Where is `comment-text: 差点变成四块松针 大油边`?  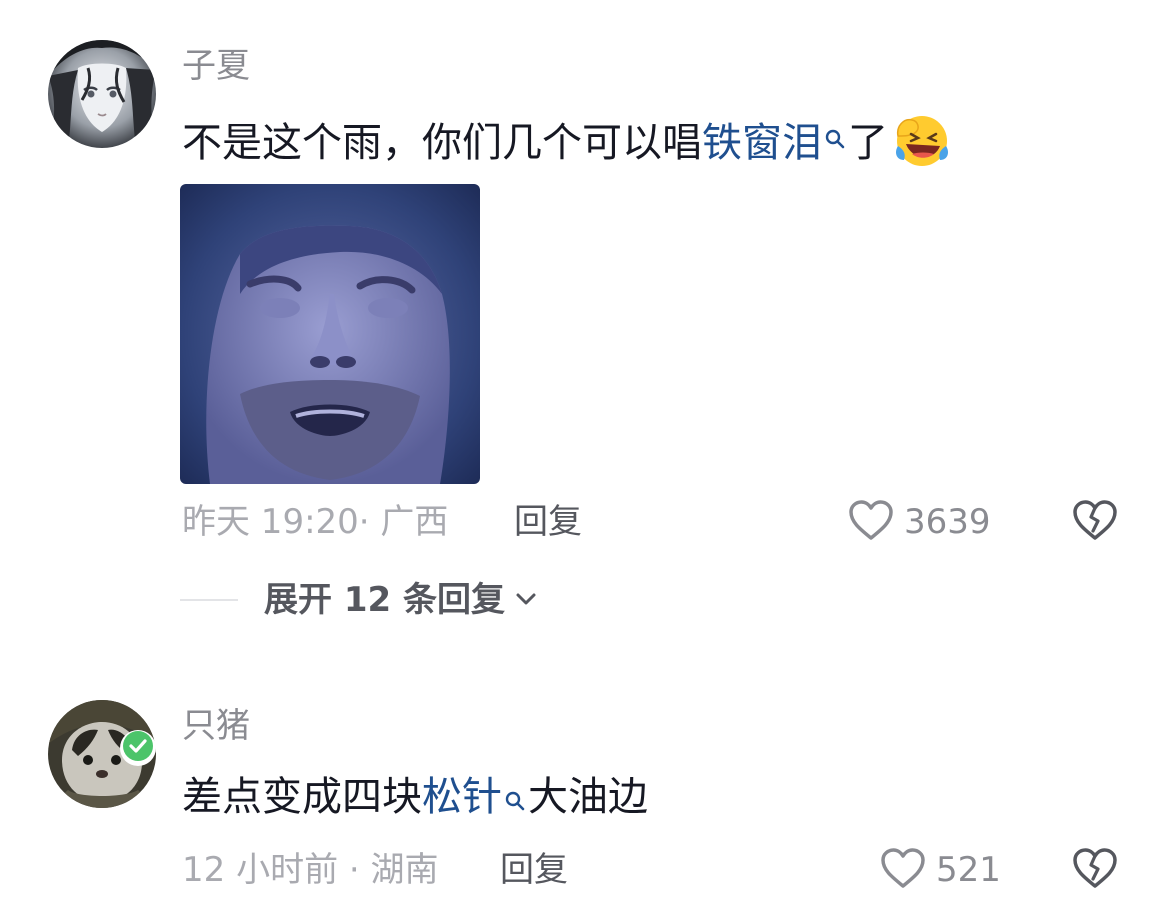
comment-text: 差点变成四块松针 大油边 is located at coordinates (415, 798).